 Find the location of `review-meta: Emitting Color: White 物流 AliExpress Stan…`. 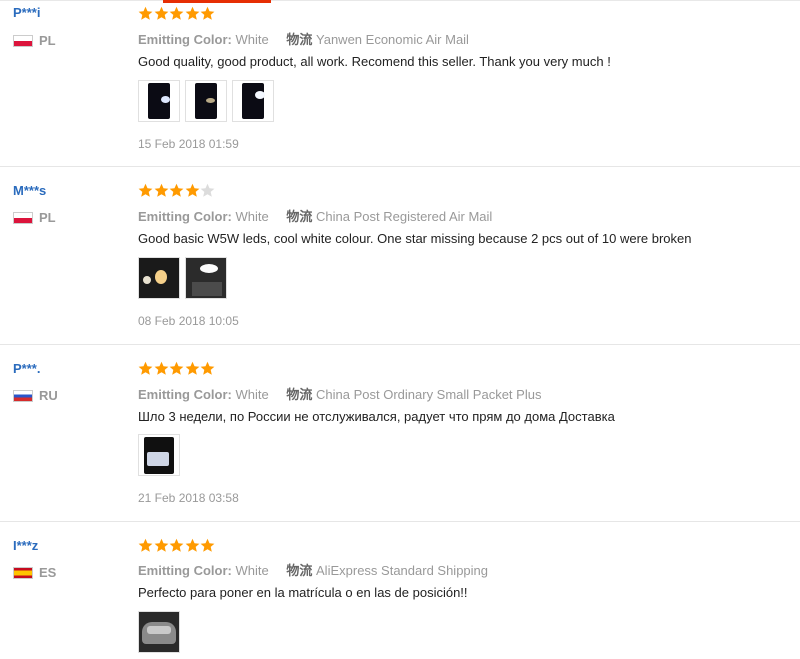

review-meta: Emitting Color: White 物流 AliExpress Stan… is located at coordinates (313, 569).